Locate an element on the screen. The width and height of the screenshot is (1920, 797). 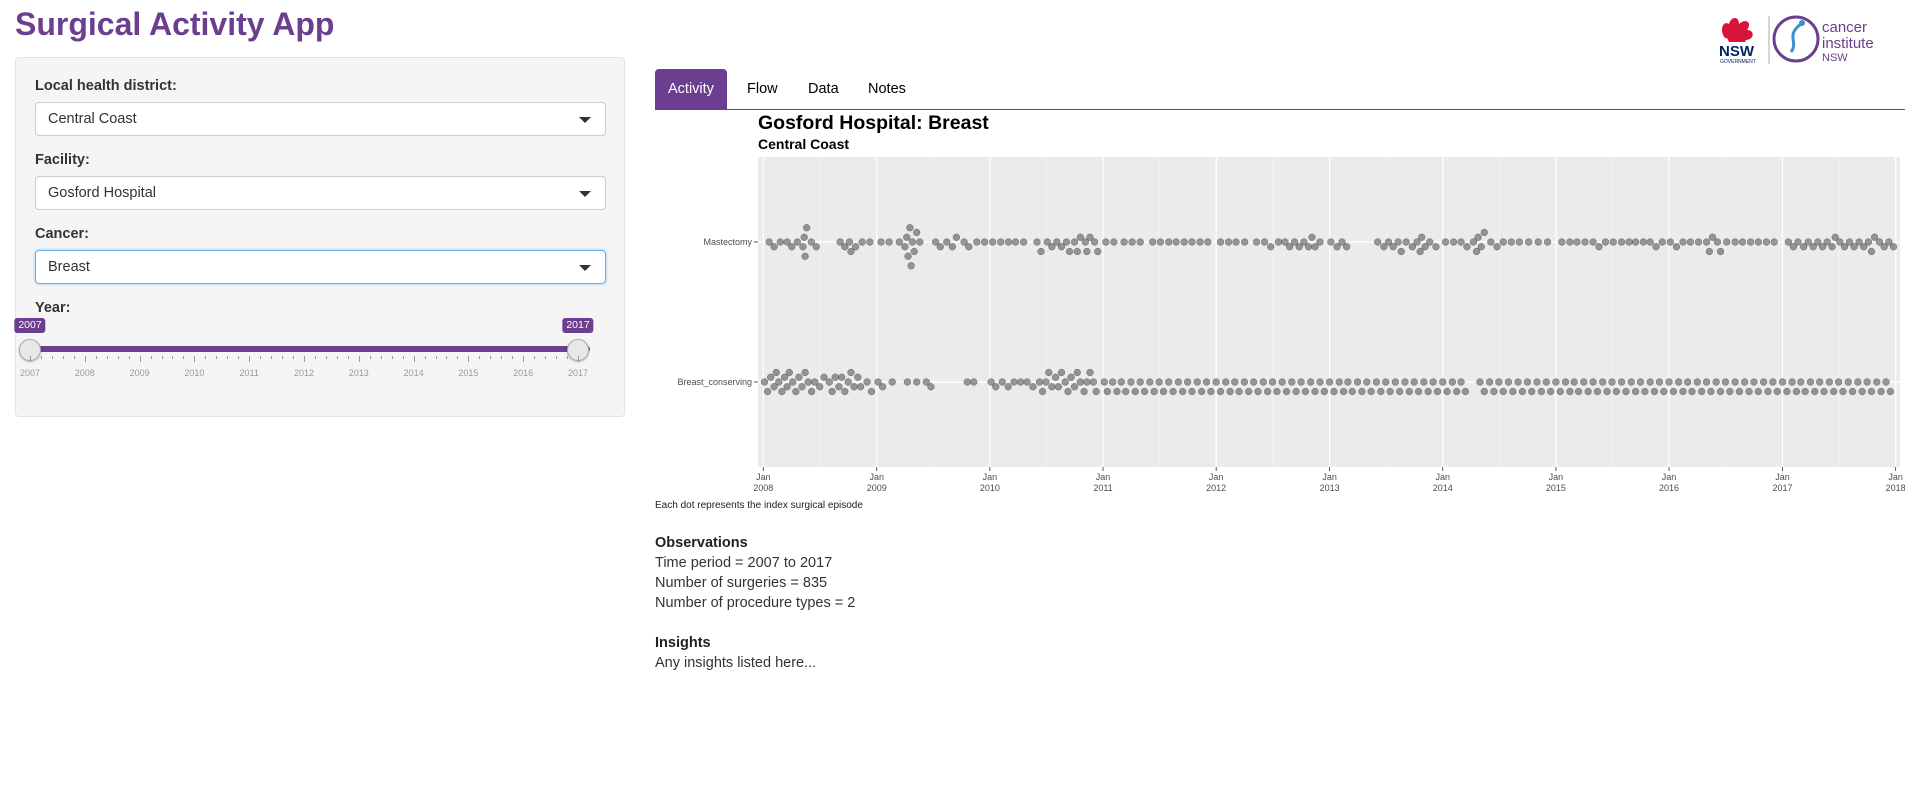
cancer-label: Cancer: is located at coordinates (62, 234).